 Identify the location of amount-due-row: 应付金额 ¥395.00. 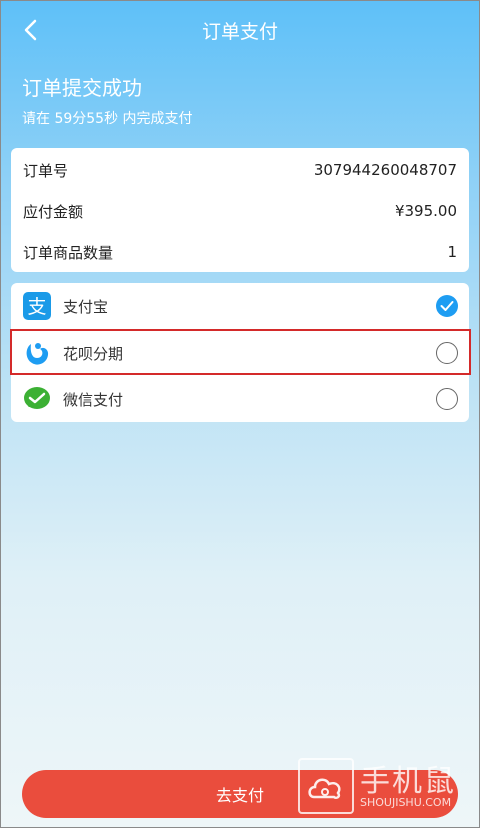
(240, 211).